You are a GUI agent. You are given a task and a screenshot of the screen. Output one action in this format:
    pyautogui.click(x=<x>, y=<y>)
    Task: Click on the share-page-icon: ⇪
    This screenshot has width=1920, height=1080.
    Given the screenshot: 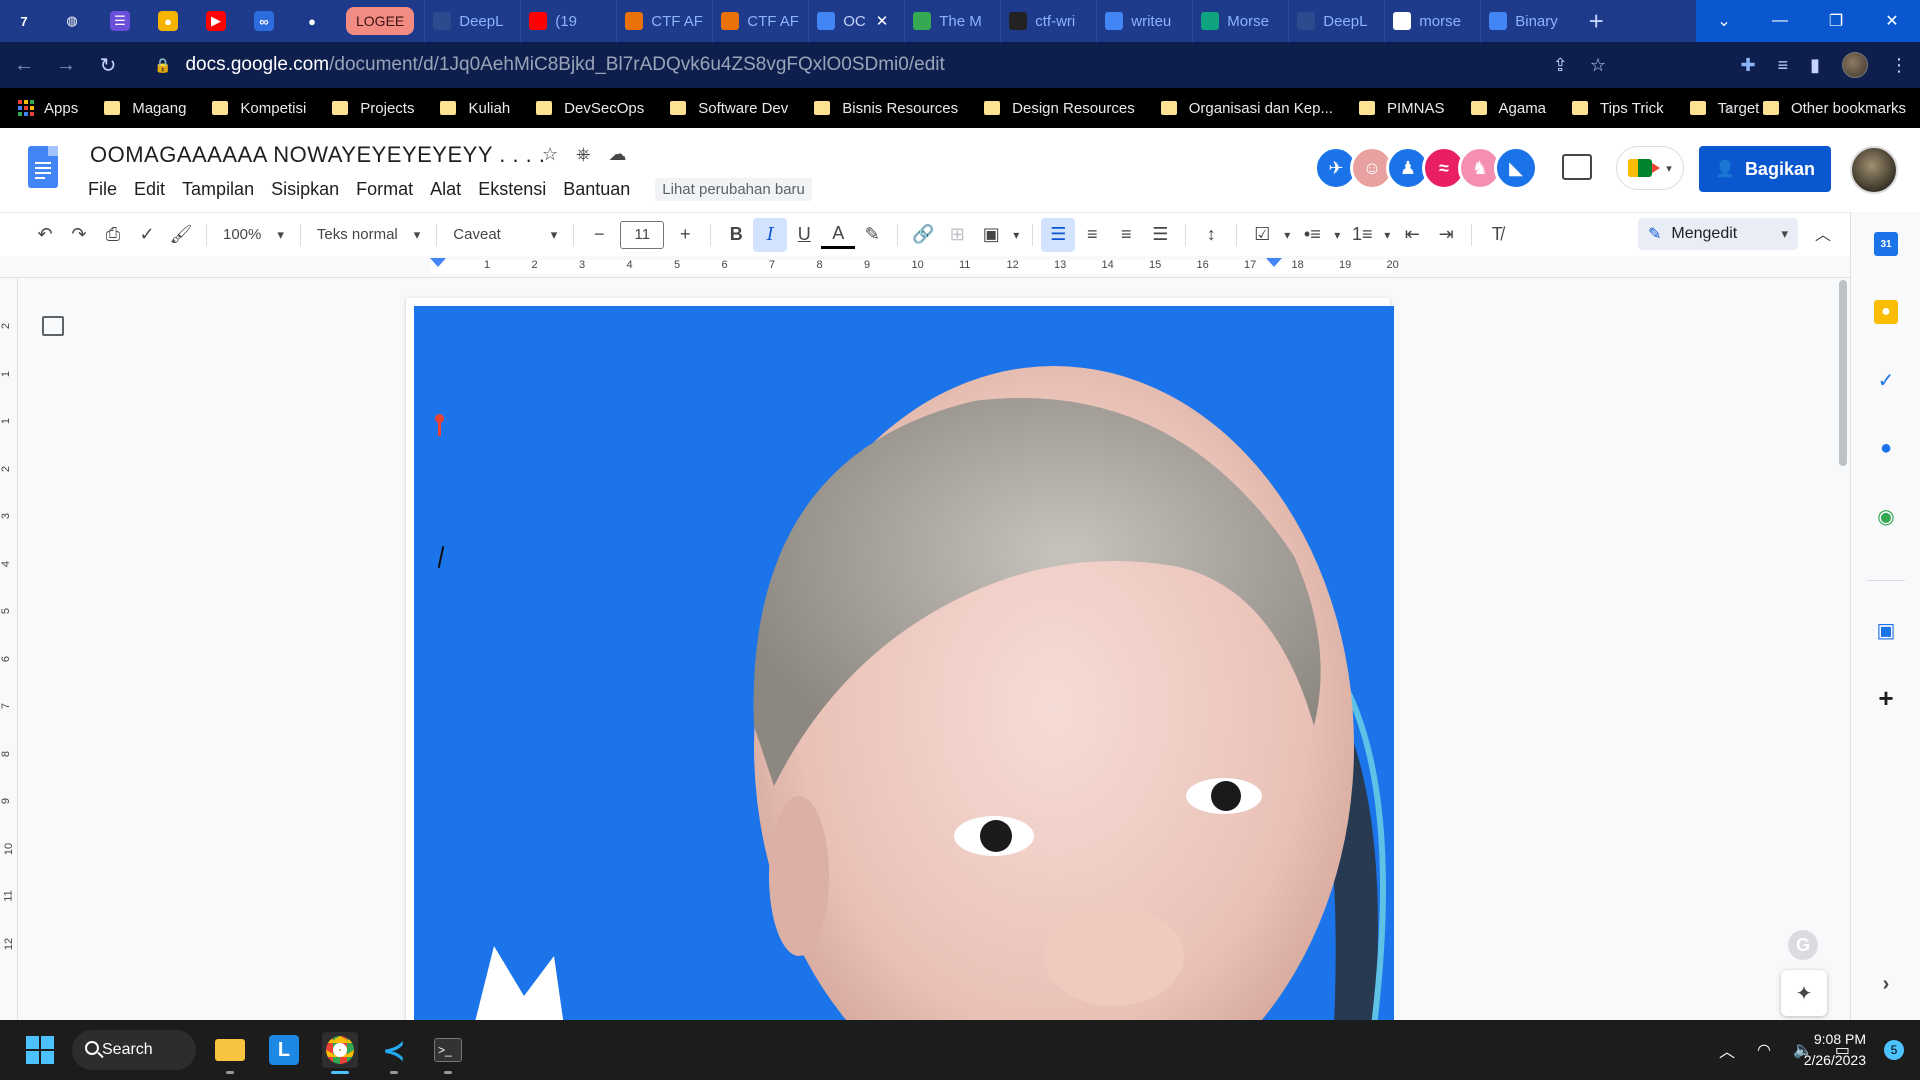 What is the action you would take?
    pyautogui.click(x=1560, y=65)
    